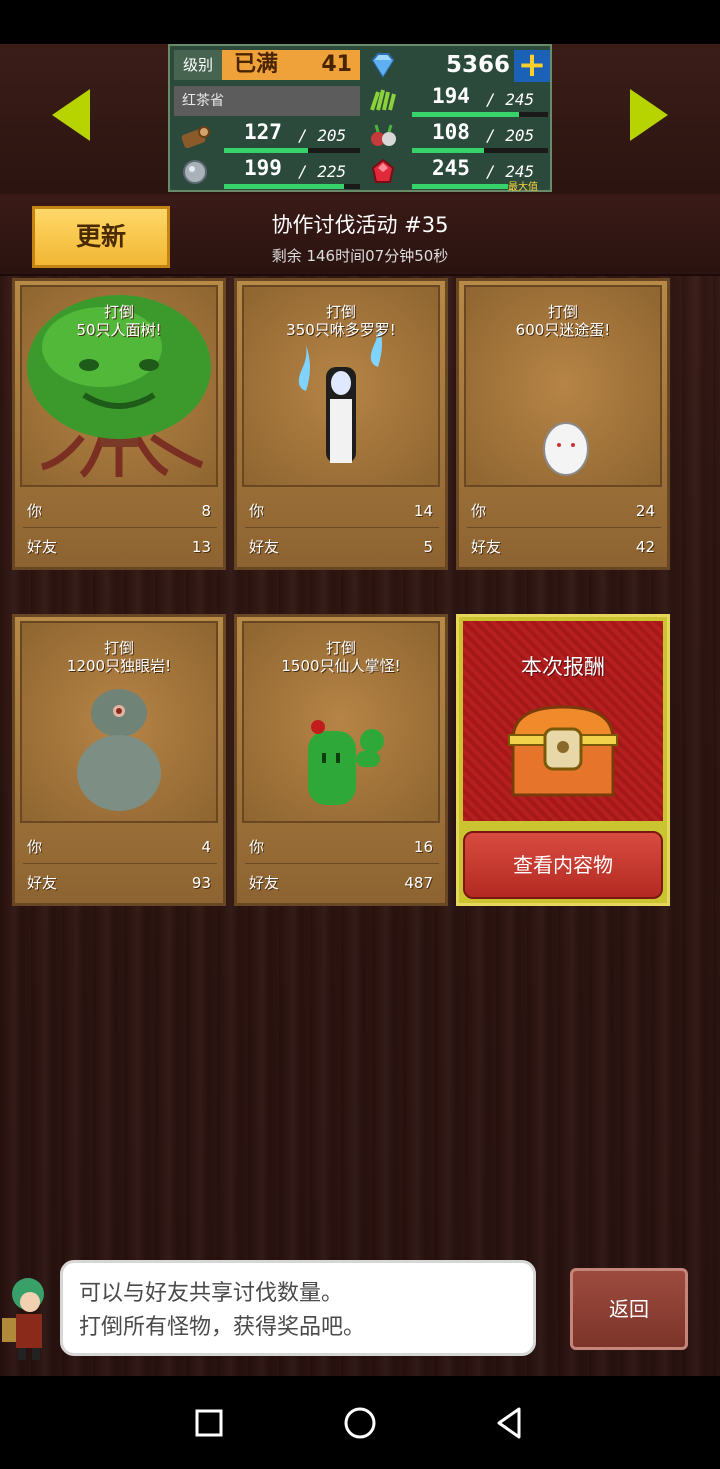 The image size is (720, 1469). I want to click on card-you-row: 你8, so click(120, 511).